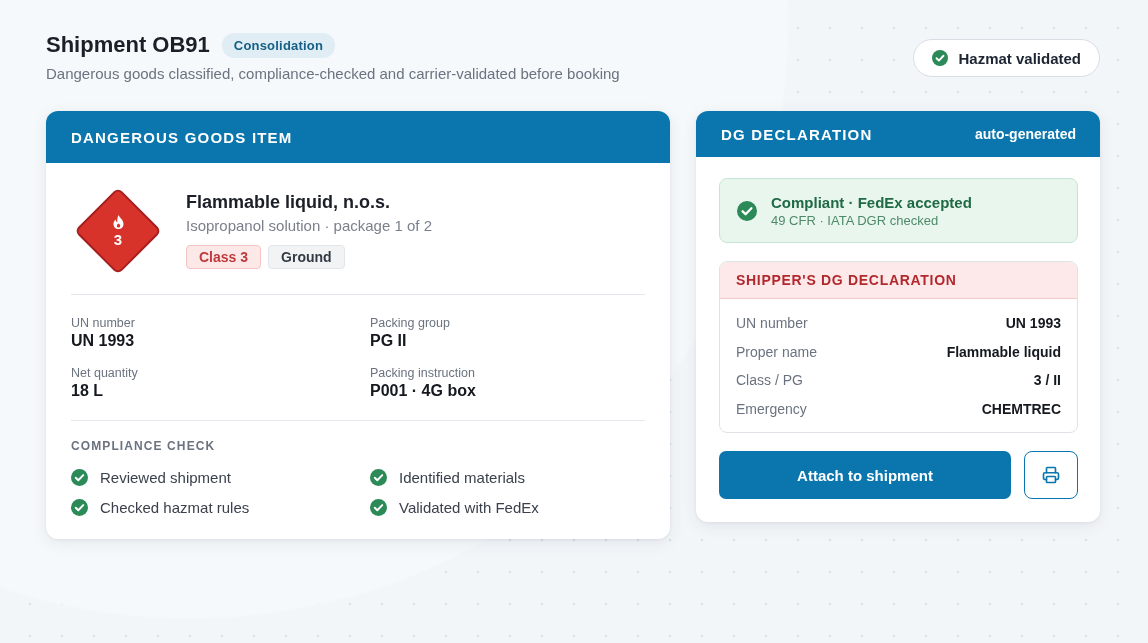 Image resolution: width=1148 pixels, height=643 pixels. I want to click on page-title: Shipment OB91, so click(128, 45).